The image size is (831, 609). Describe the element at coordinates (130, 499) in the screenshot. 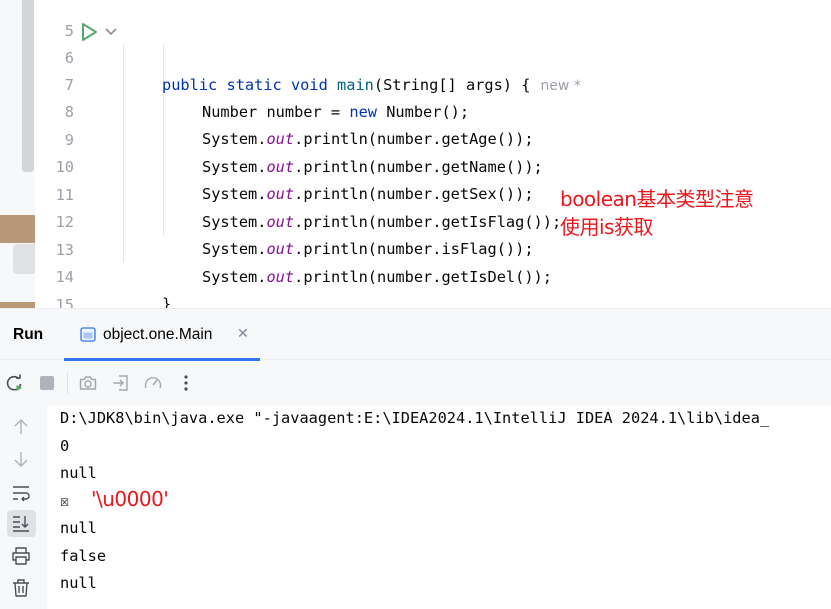

I see `annotation-char-default: '\u0000'` at that location.